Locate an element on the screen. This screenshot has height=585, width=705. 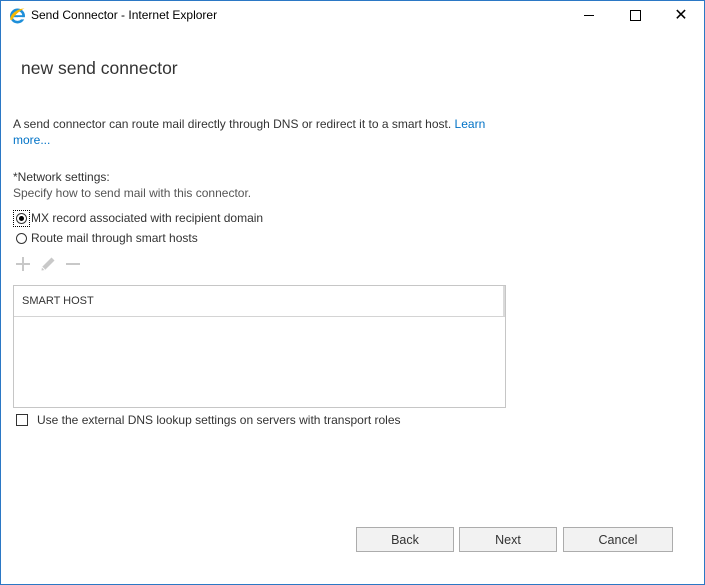
smart-host-toolbar is located at coordinates (50, 264).